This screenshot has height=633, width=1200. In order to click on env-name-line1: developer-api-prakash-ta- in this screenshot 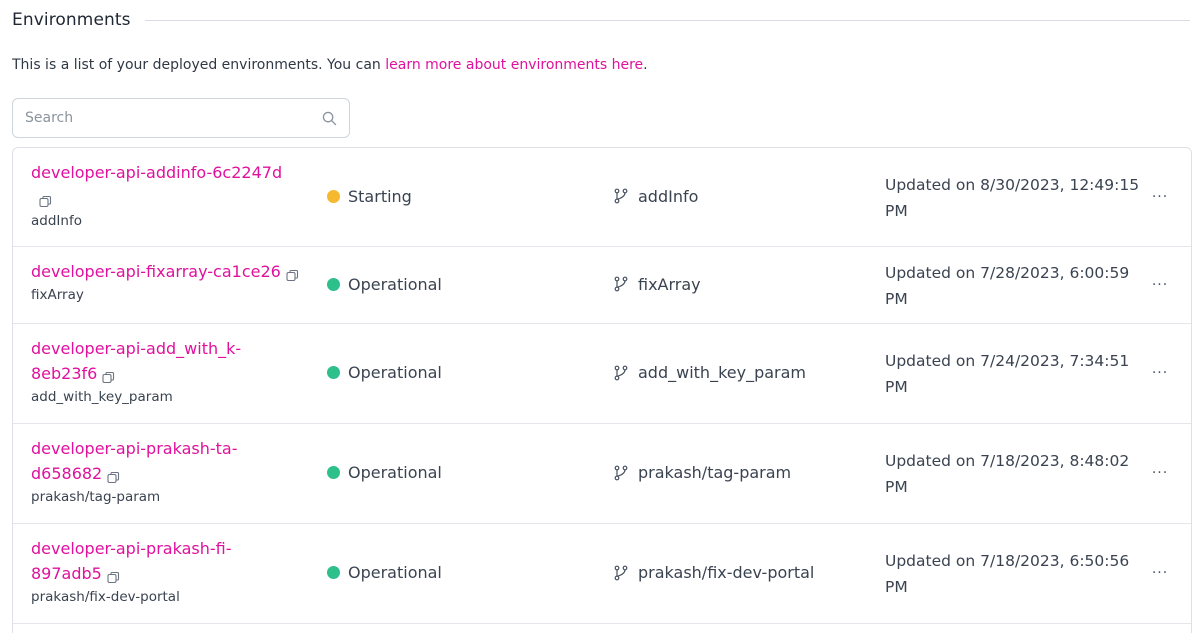, I will do `click(134, 448)`.